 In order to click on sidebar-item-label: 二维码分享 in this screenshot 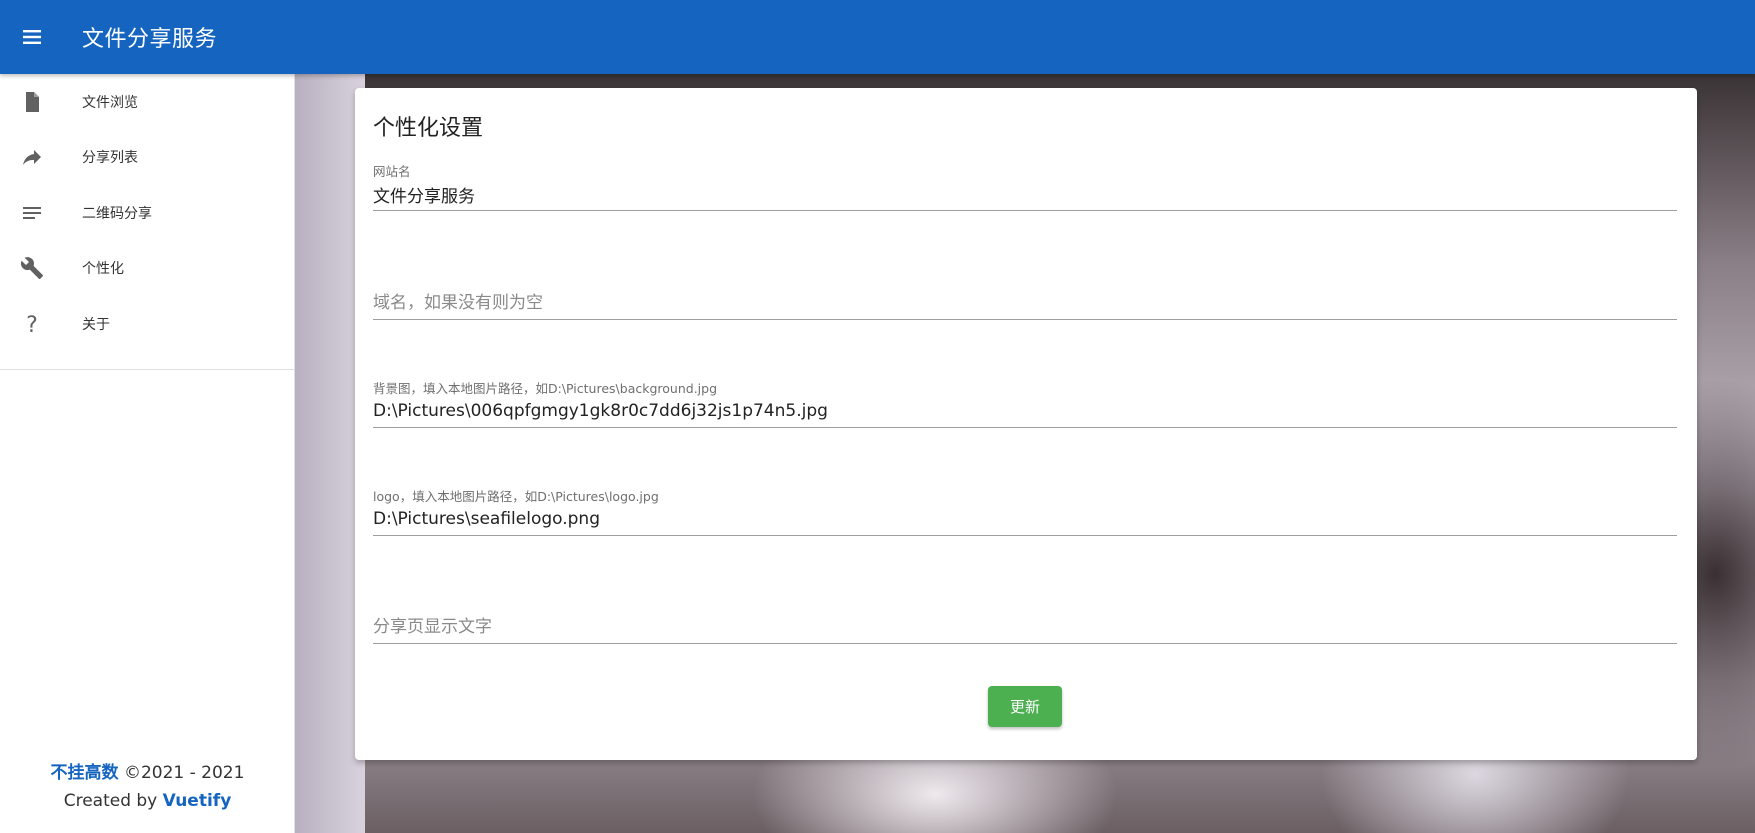, I will do `click(117, 213)`.